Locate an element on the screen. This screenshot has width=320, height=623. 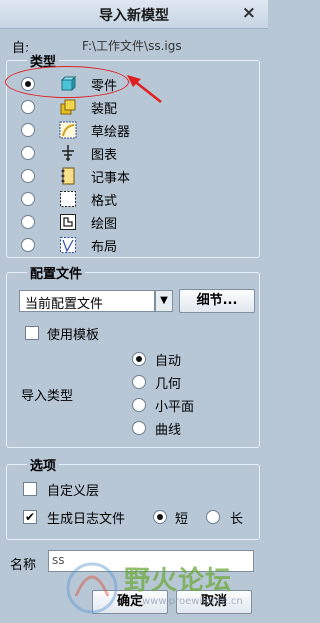
type-label-sketch: 草绘器 is located at coordinates (111, 132).